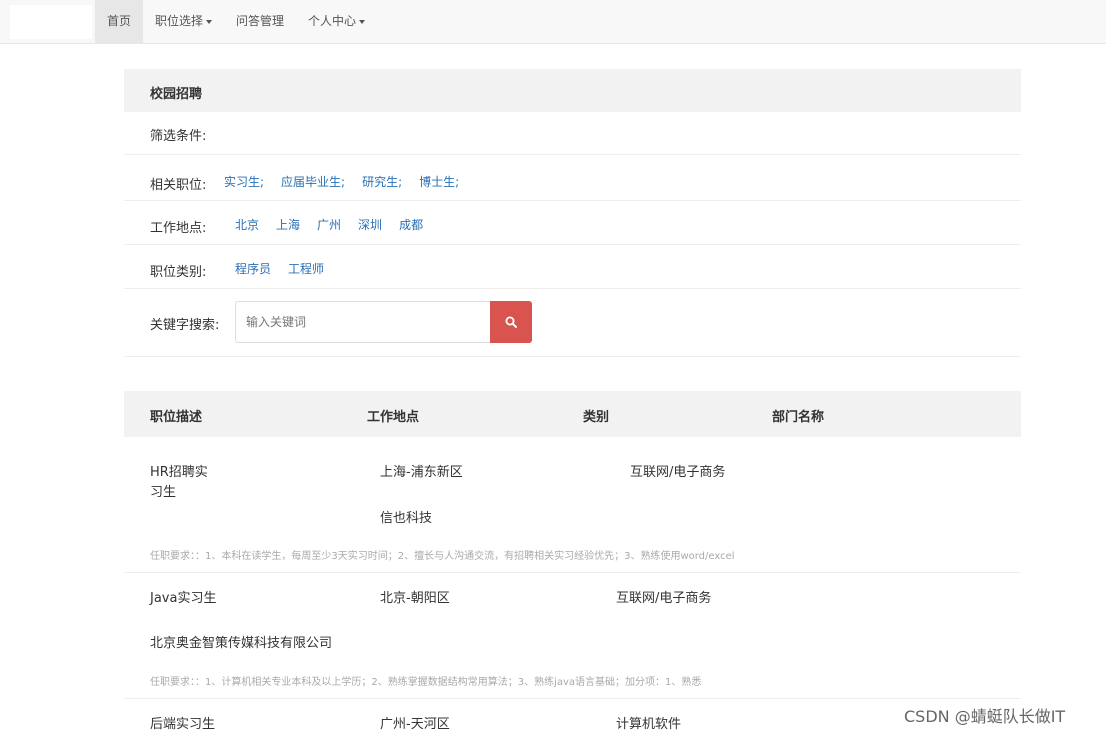 The width and height of the screenshot is (1106, 733). Describe the element at coordinates (572, 178) in the screenshot. I see `filter-position-row: 相关职位: 实习生; 应届毕业生; 研究生; 博士生;` at that location.